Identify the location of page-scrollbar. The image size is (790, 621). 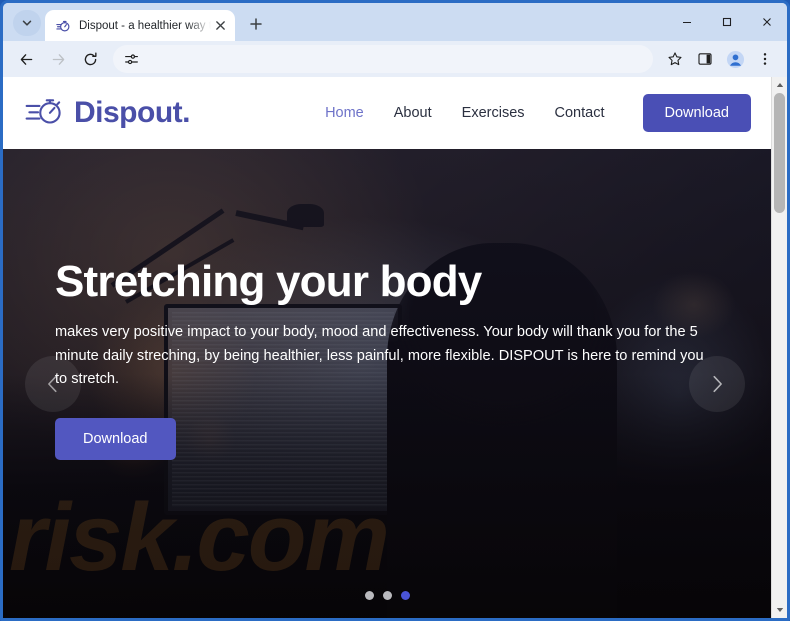
(779, 347).